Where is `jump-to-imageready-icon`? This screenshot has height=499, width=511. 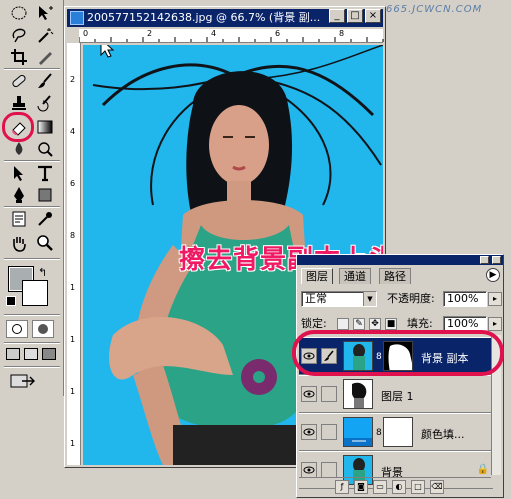
jump-to-imageready-icon is located at coordinates (24, 381).